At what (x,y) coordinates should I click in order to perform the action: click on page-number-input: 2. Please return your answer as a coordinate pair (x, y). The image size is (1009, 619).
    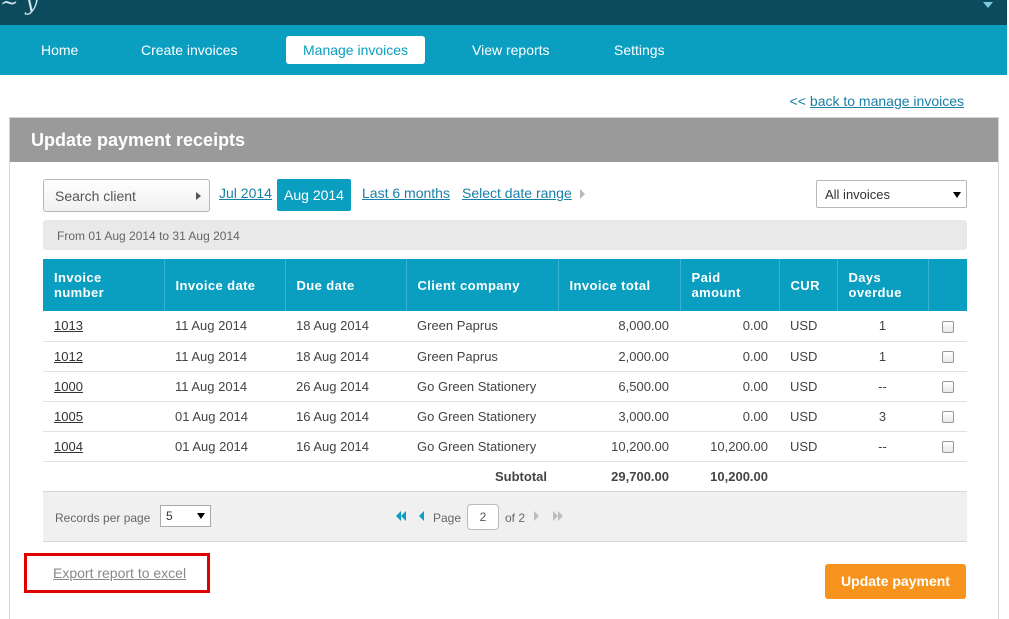
    Looking at the image, I should click on (483, 517).